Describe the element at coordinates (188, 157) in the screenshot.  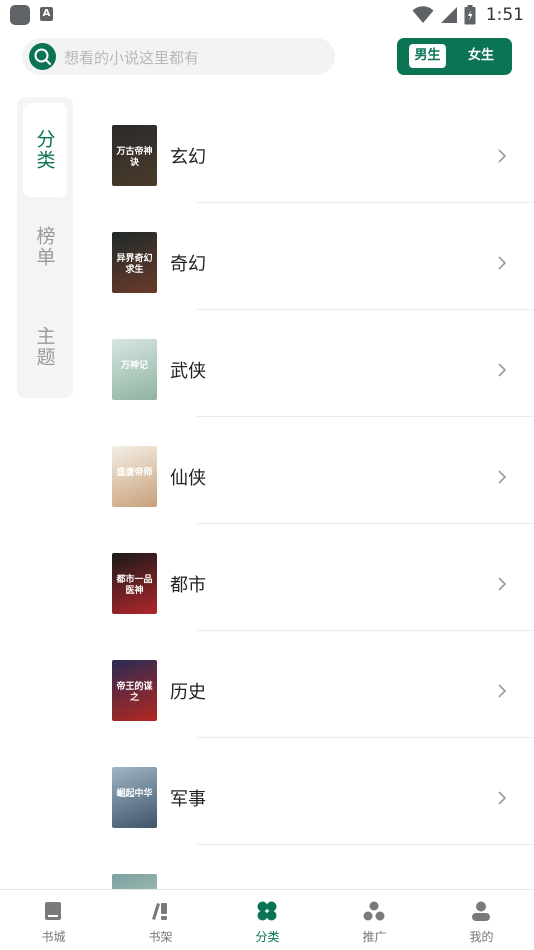
I see `category-name: 玄幻` at that location.